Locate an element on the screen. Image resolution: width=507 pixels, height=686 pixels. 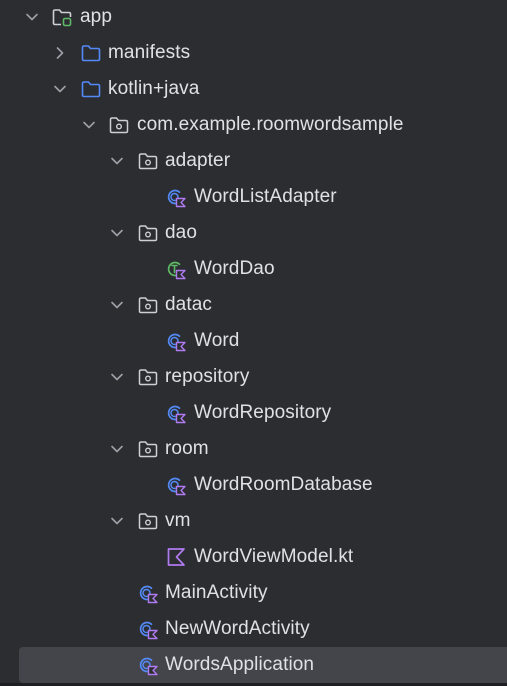
tree-node-words-application: WordsApplication is located at coordinates (253, 665).